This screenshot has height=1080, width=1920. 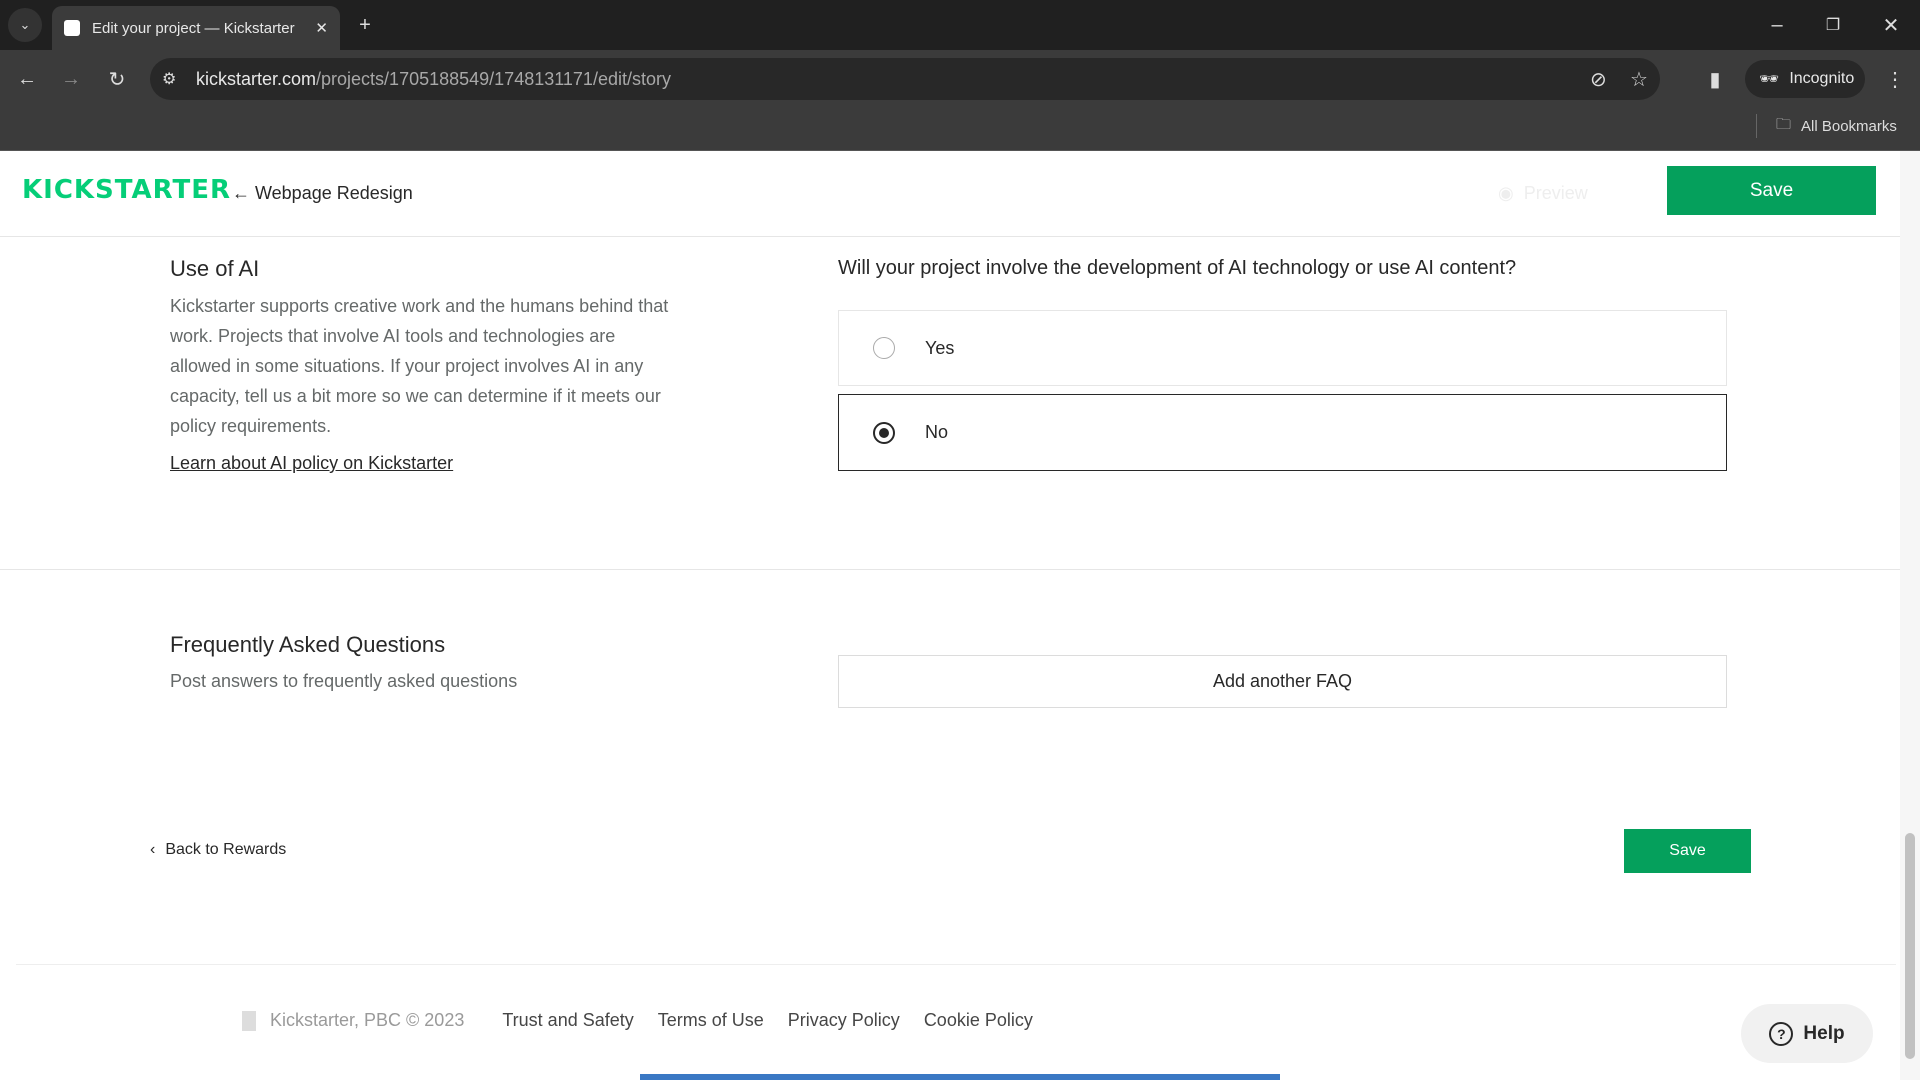 I want to click on kickstarter-k-icon, so click(x=249, y=1020).